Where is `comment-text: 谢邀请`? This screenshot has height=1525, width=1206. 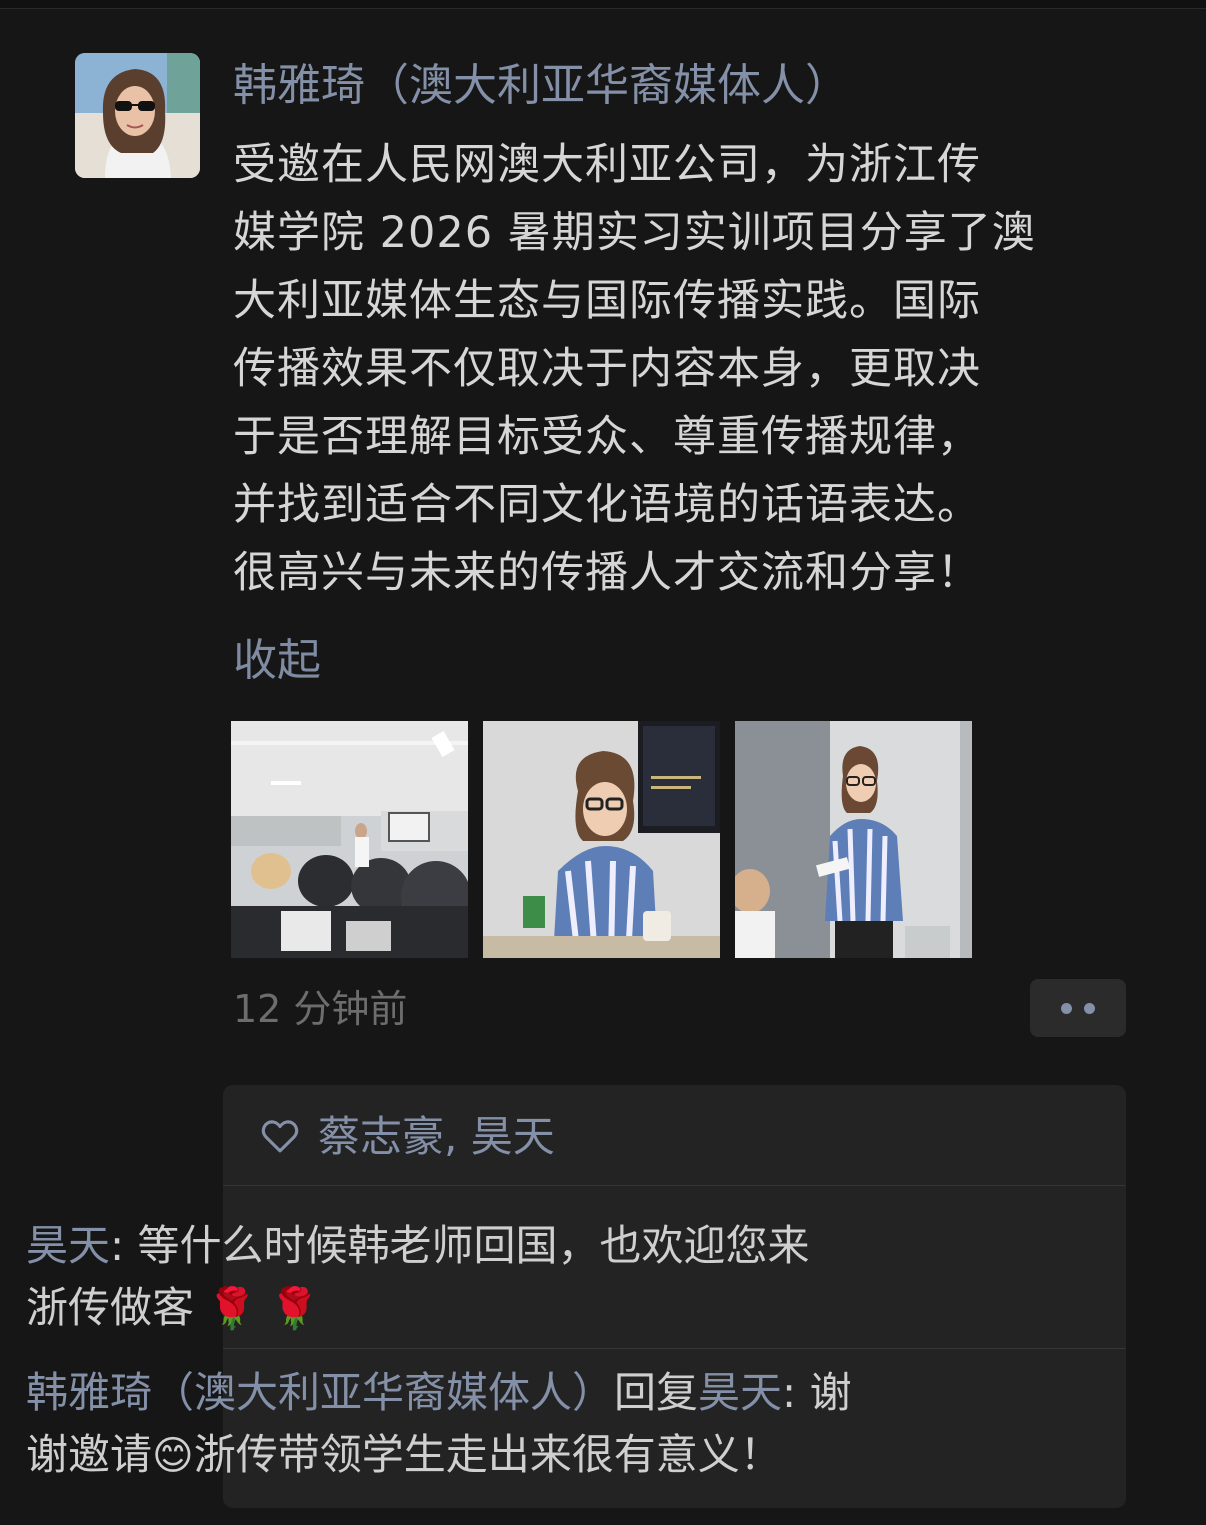 comment-text: 谢邀请 is located at coordinates (89, 1454).